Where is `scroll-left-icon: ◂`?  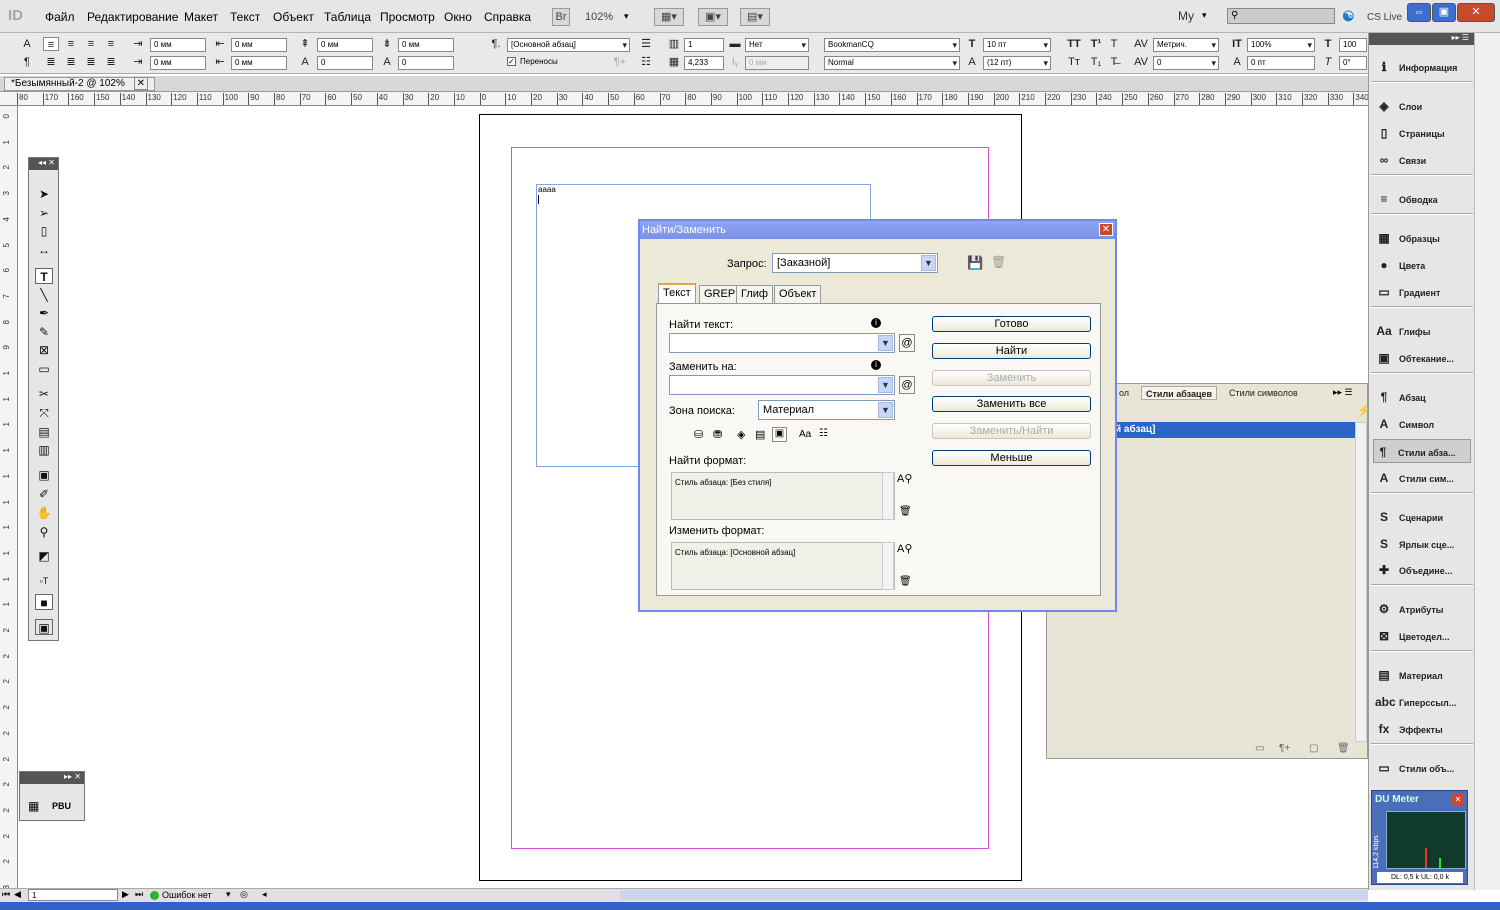 scroll-left-icon: ◂ is located at coordinates (264, 894).